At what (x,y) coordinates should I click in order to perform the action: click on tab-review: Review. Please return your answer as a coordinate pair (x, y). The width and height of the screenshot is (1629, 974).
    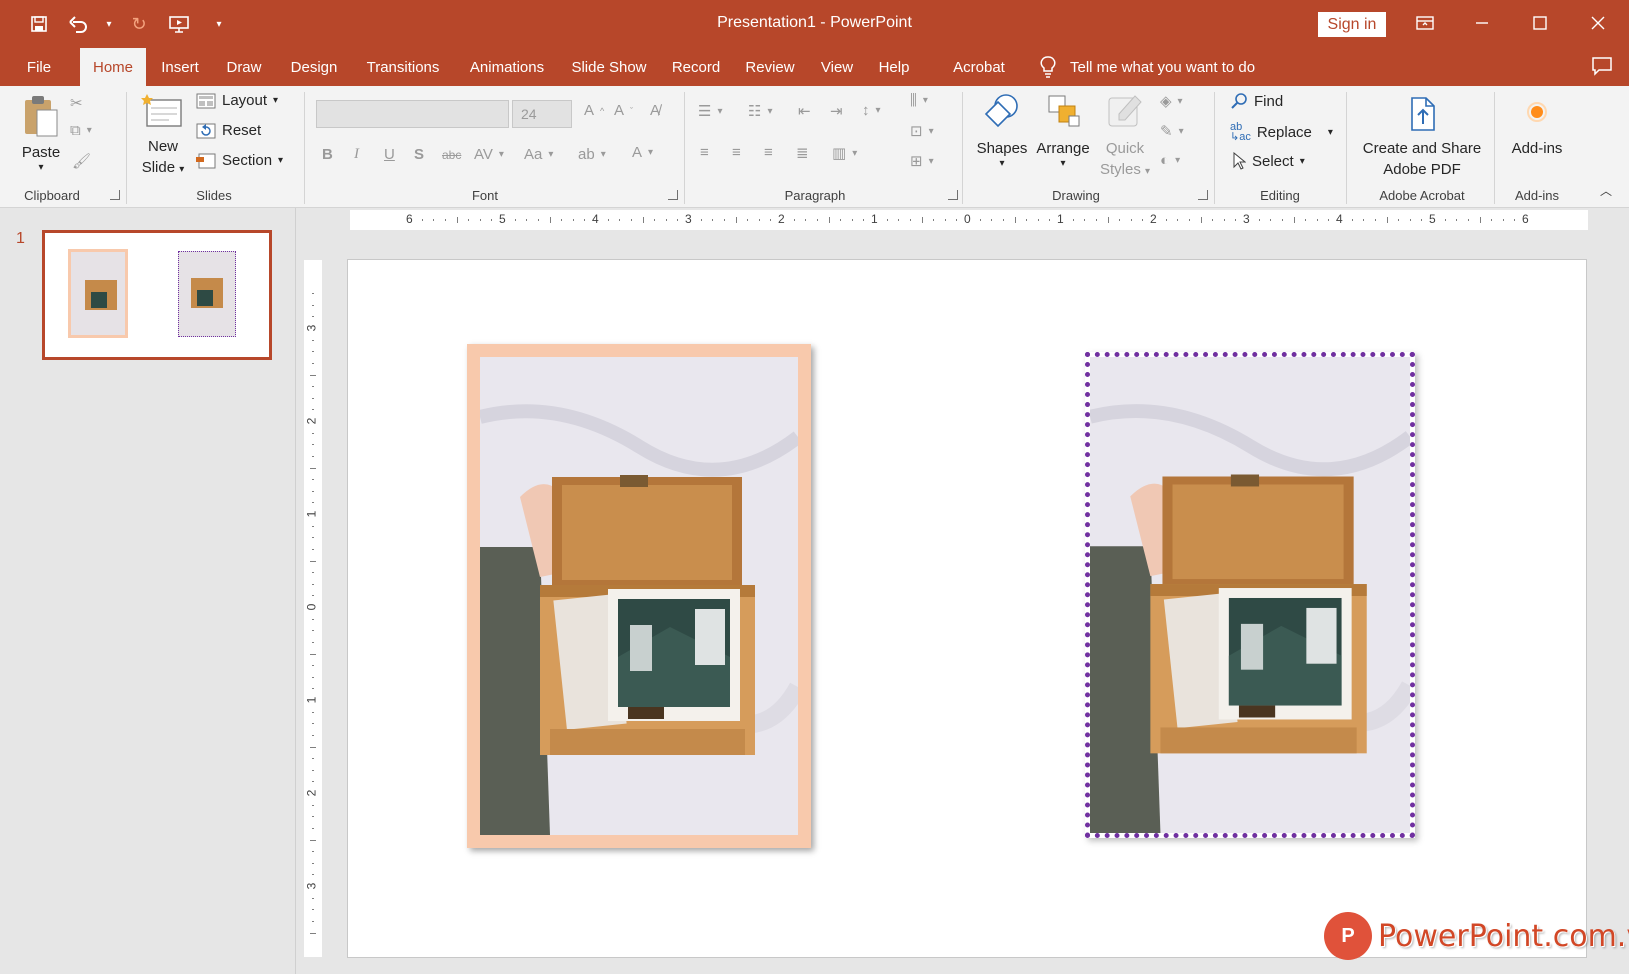
    Looking at the image, I should click on (770, 67).